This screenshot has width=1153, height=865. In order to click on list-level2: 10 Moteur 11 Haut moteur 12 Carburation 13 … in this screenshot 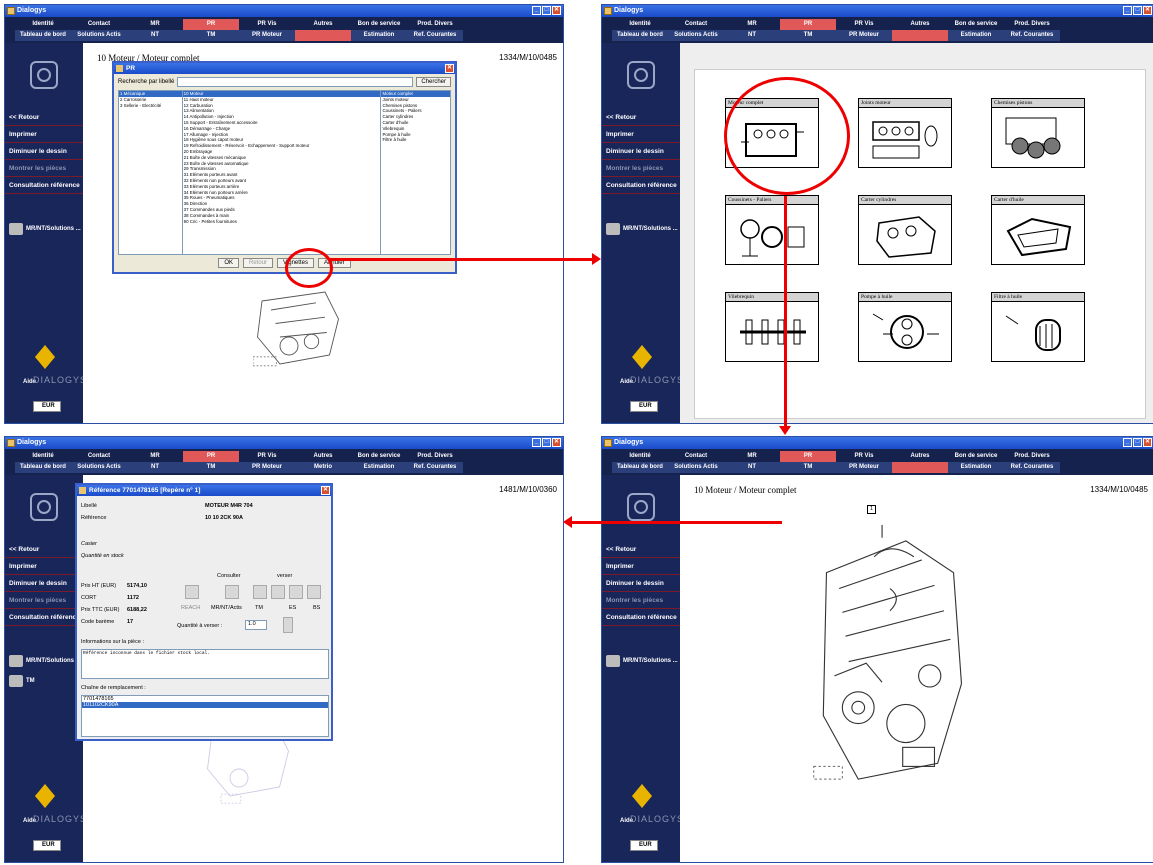, I will do `click(282, 172)`.